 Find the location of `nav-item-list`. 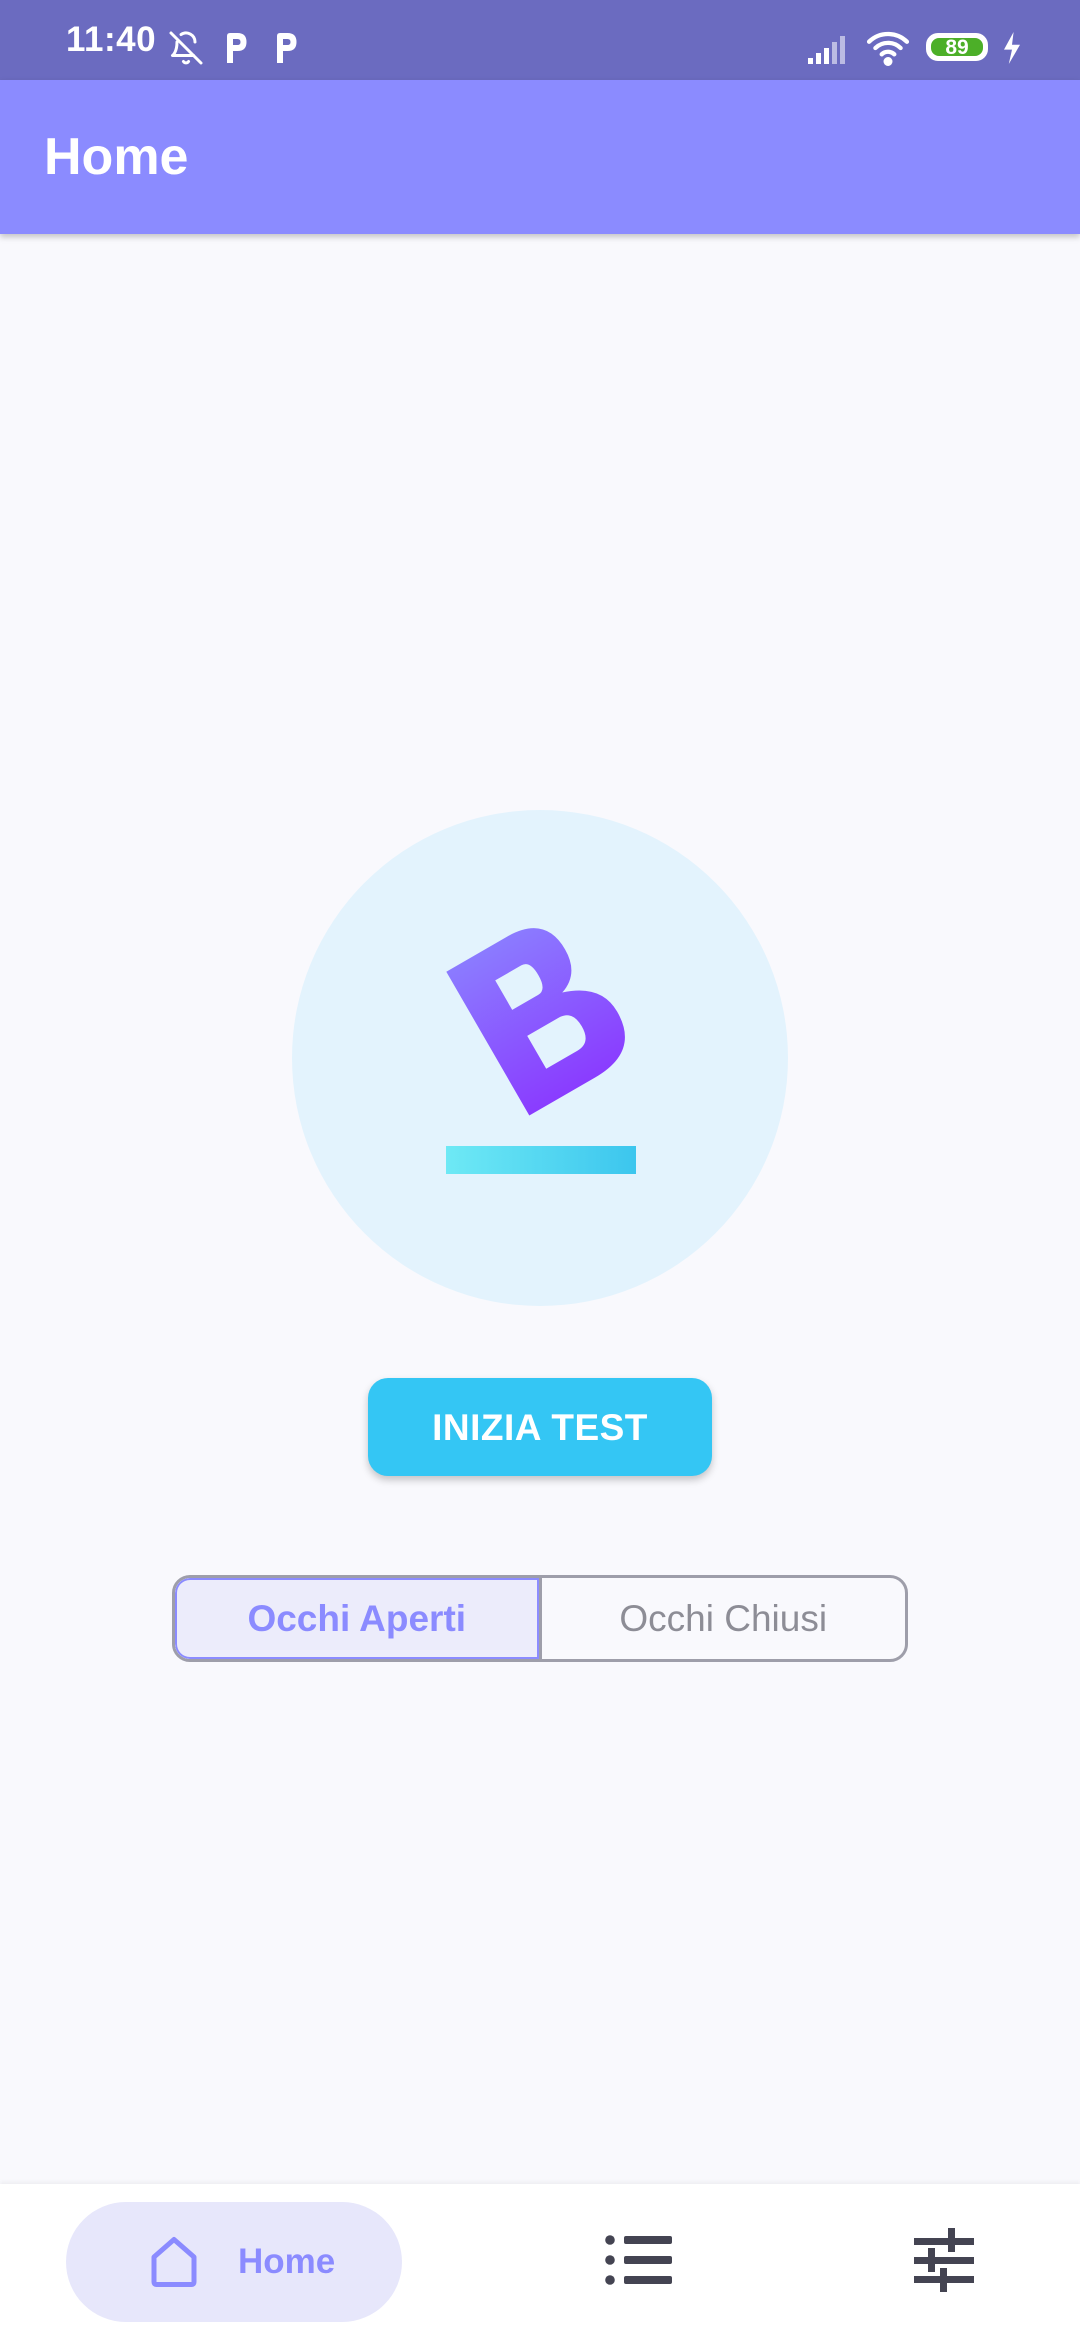

nav-item-list is located at coordinates (638, 2262).